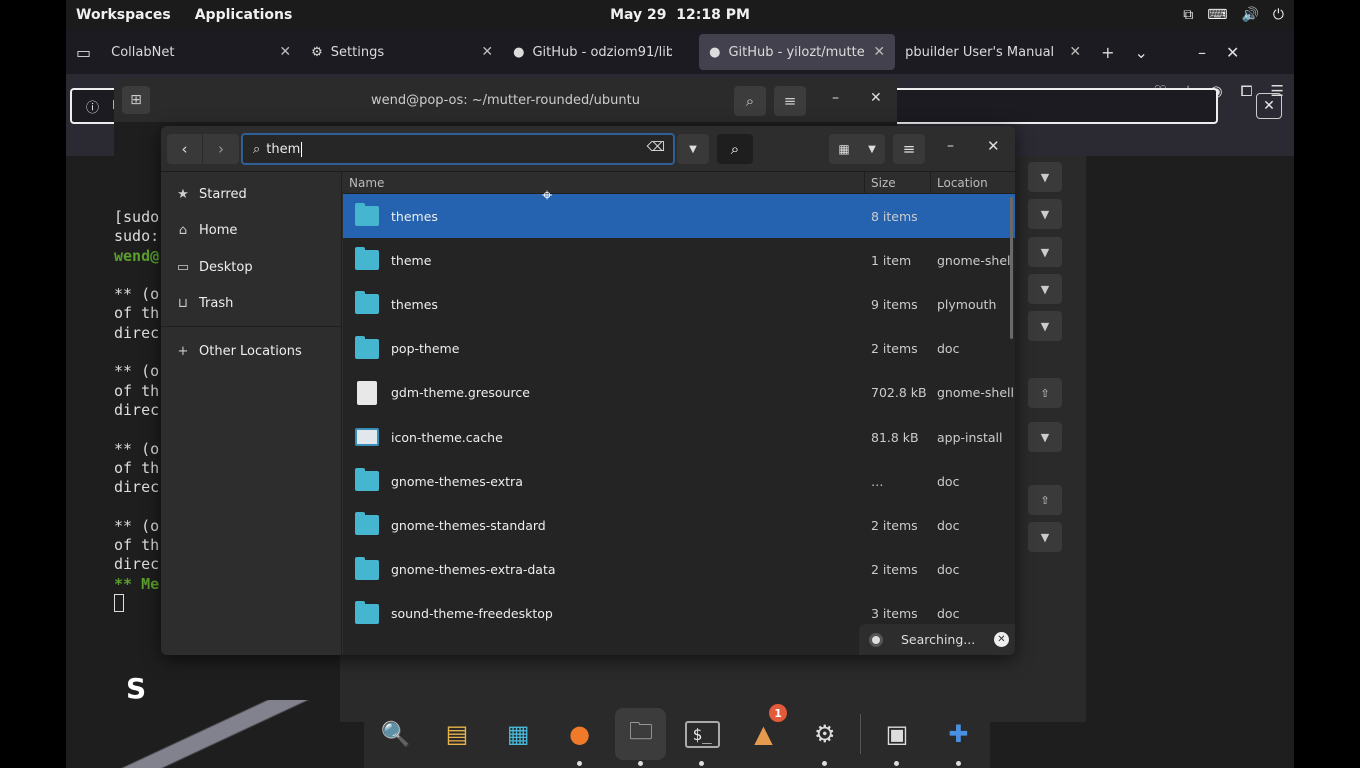 Image resolution: width=1360 pixels, height=768 pixels. I want to click on search-options-button: ▼, so click(693, 149).